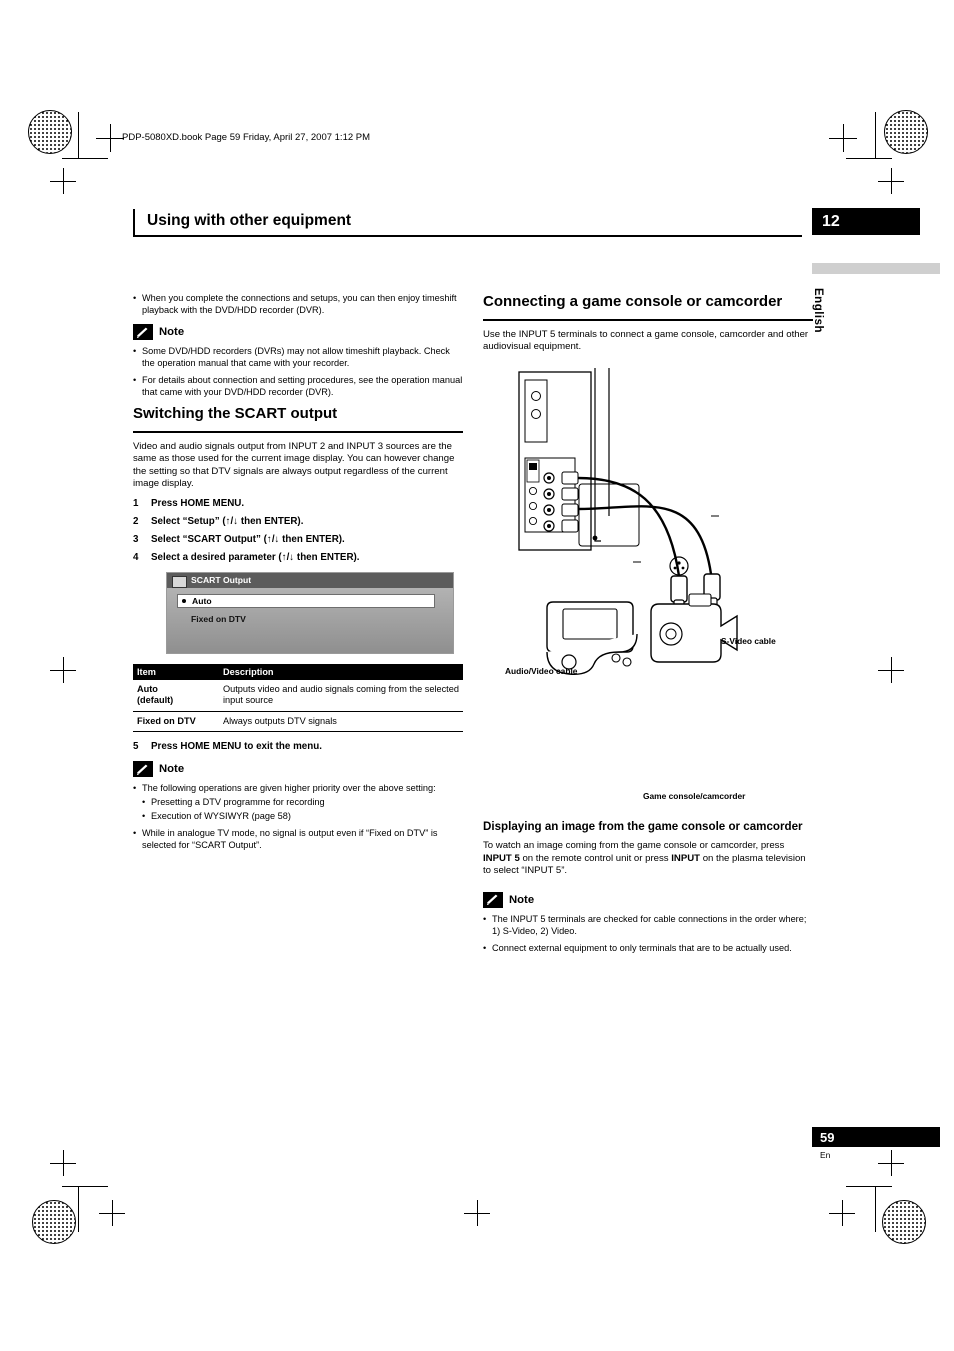  Describe the element at coordinates (341, 722) in the screenshot. I see `table-cell-description: Always outputs DTV signals` at that location.